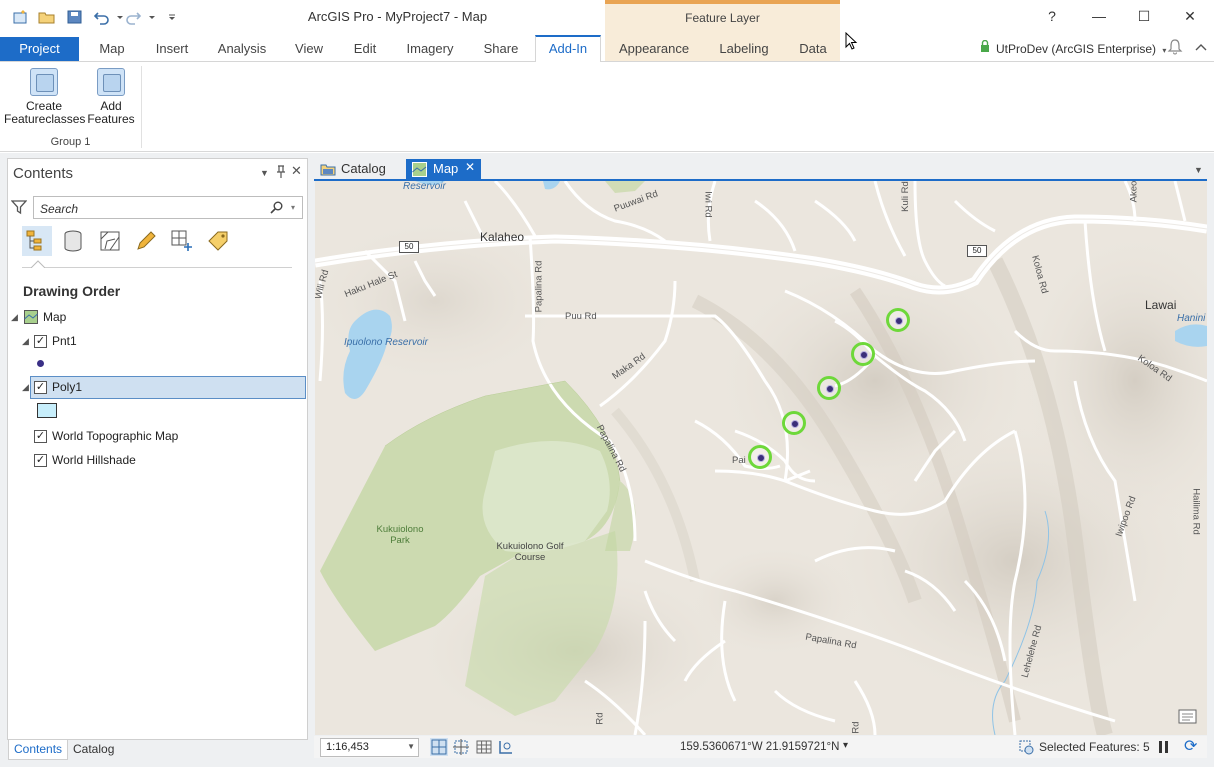  What do you see at coordinates (1188, 716) in the screenshot?
I see `map-overflow-icon` at bounding box center [1188, 716].